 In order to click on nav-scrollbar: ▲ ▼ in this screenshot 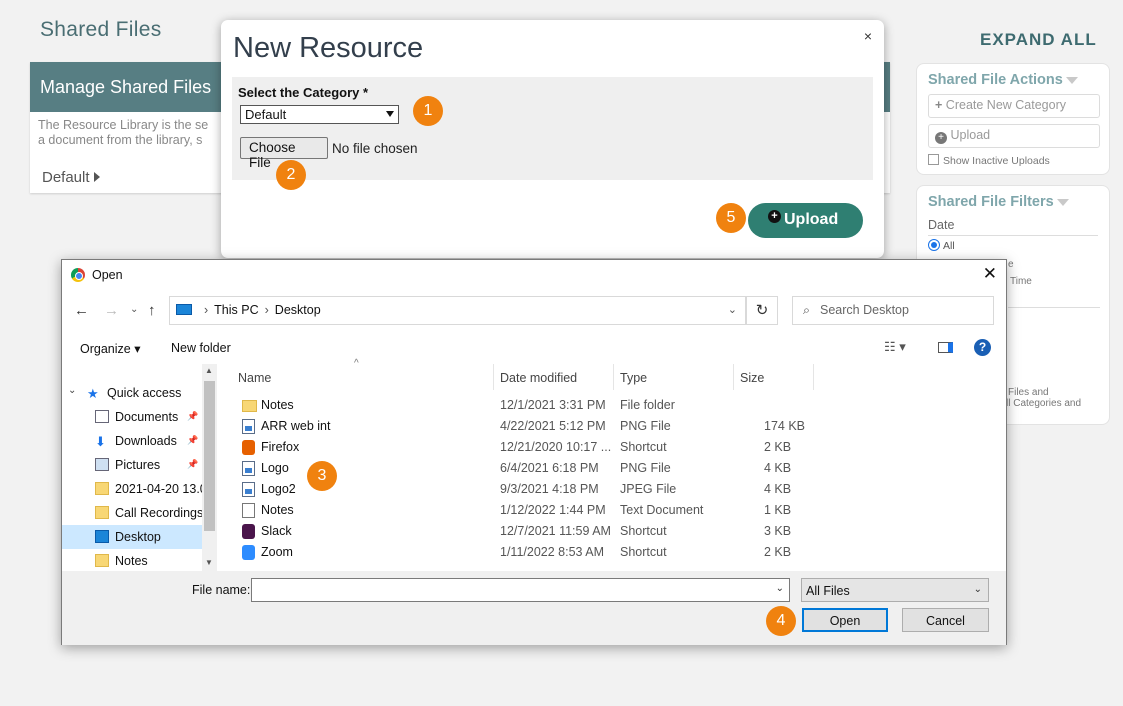, I will do `click(209, 467)`.